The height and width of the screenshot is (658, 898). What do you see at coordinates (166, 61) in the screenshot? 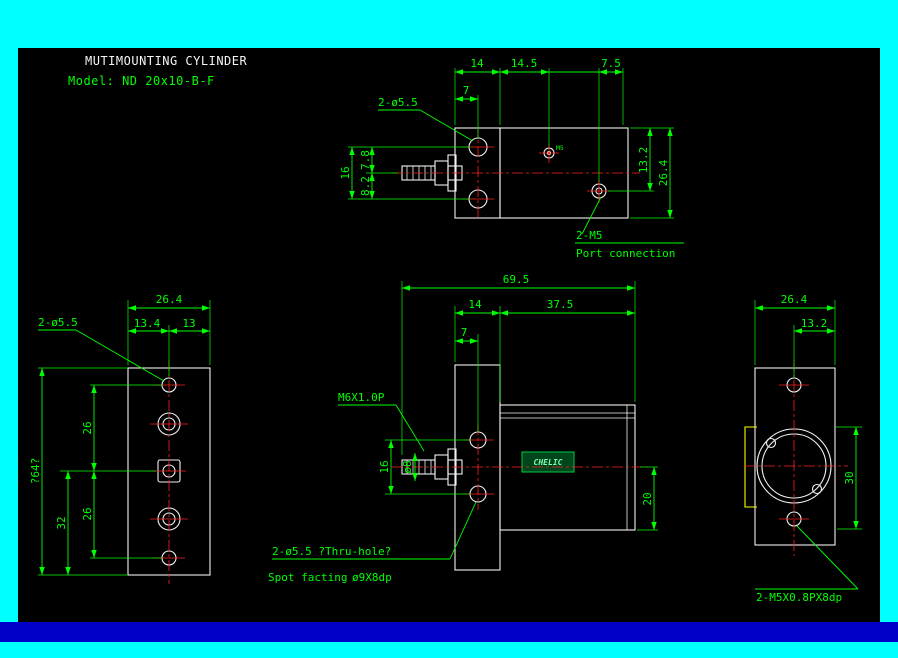
I see `drawing-title: MUTIMOUNTING CYLINDER` at bounding box center [166, 61].